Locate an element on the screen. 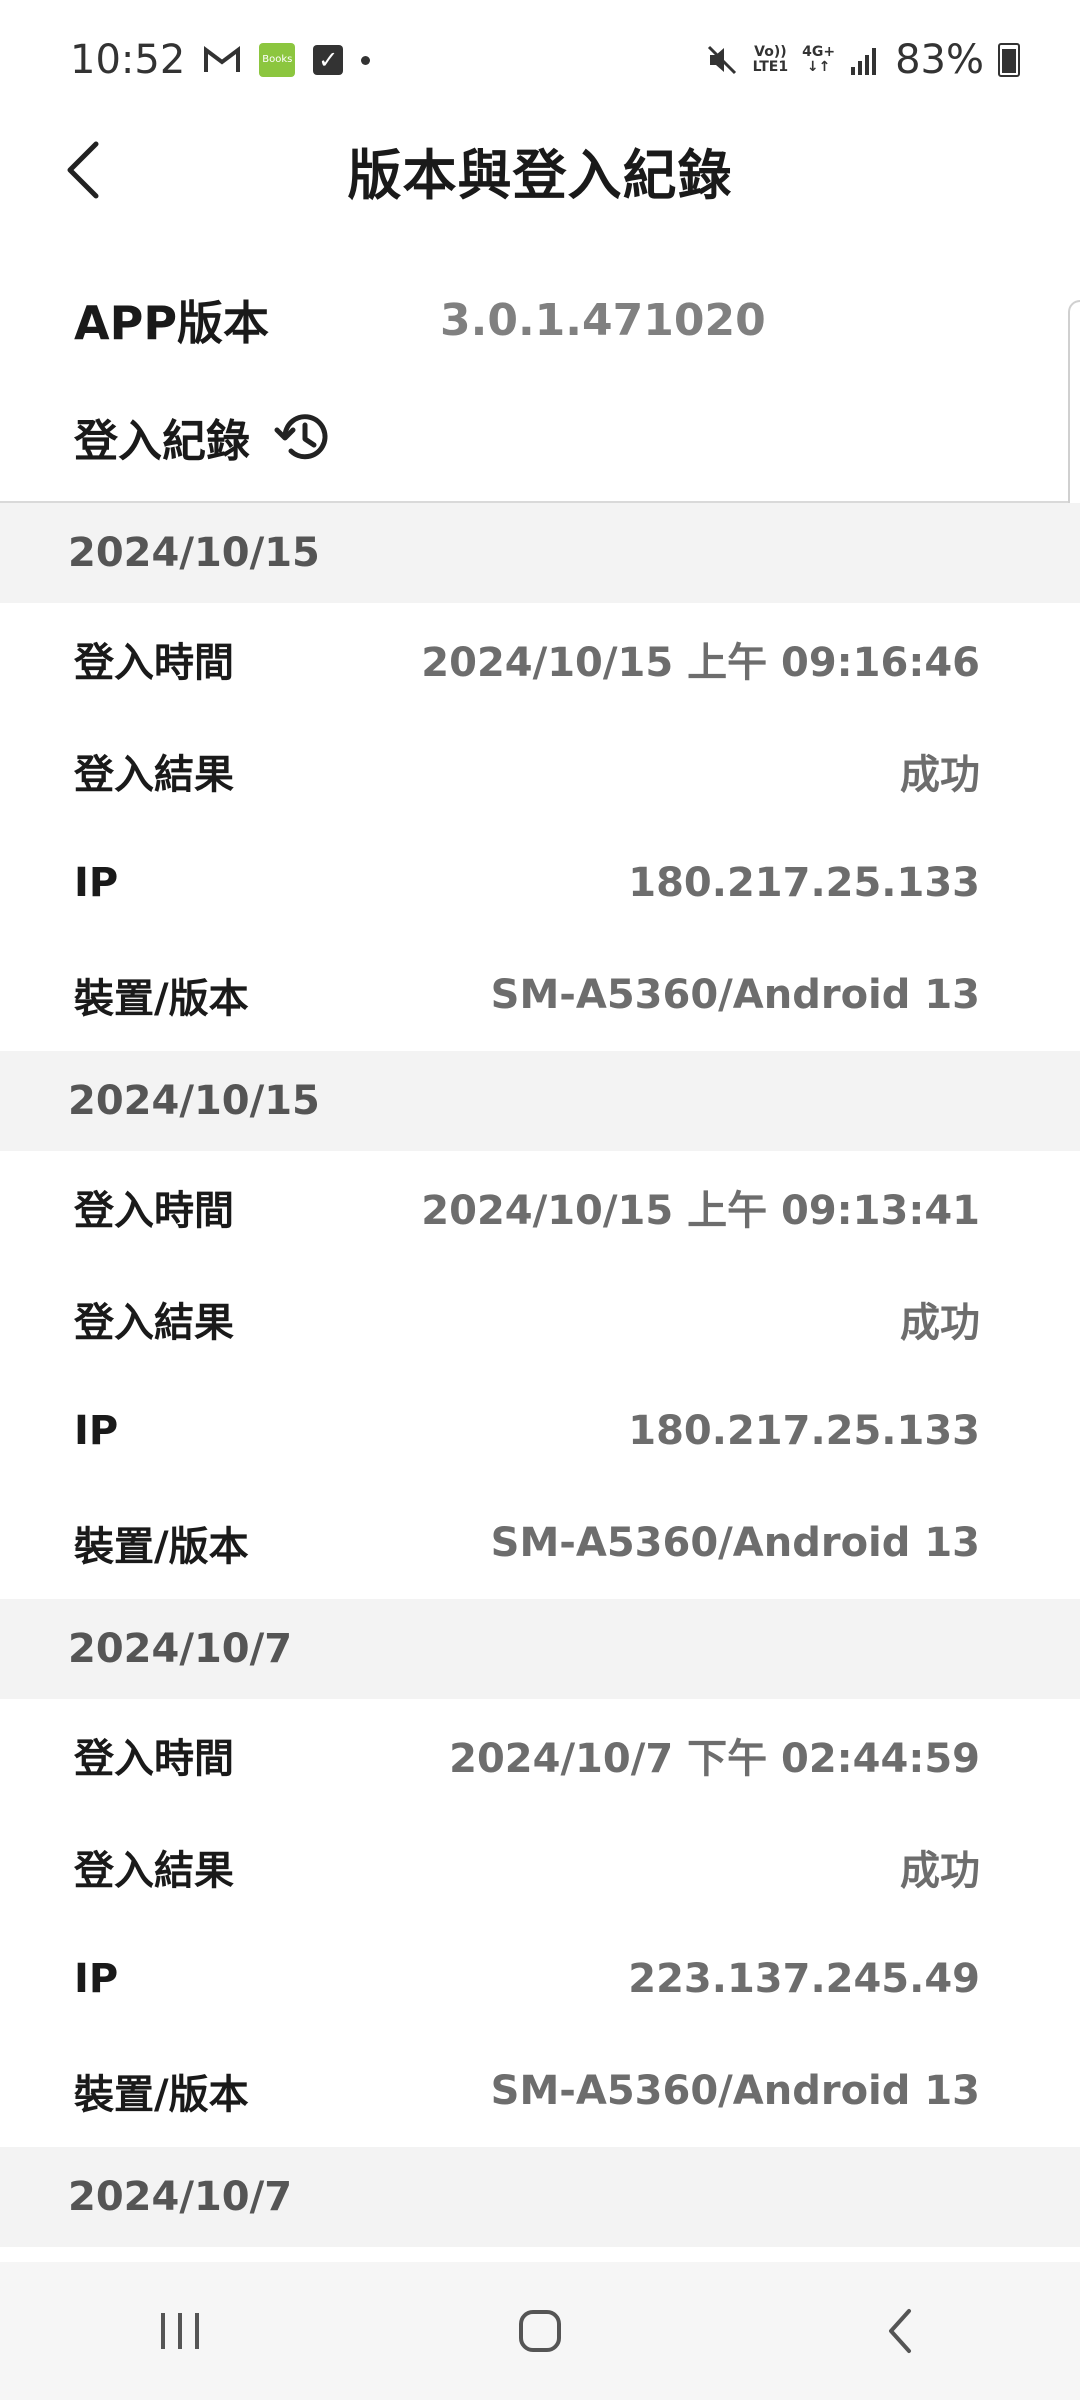  signal-icon is located at coordinates (865, 60).